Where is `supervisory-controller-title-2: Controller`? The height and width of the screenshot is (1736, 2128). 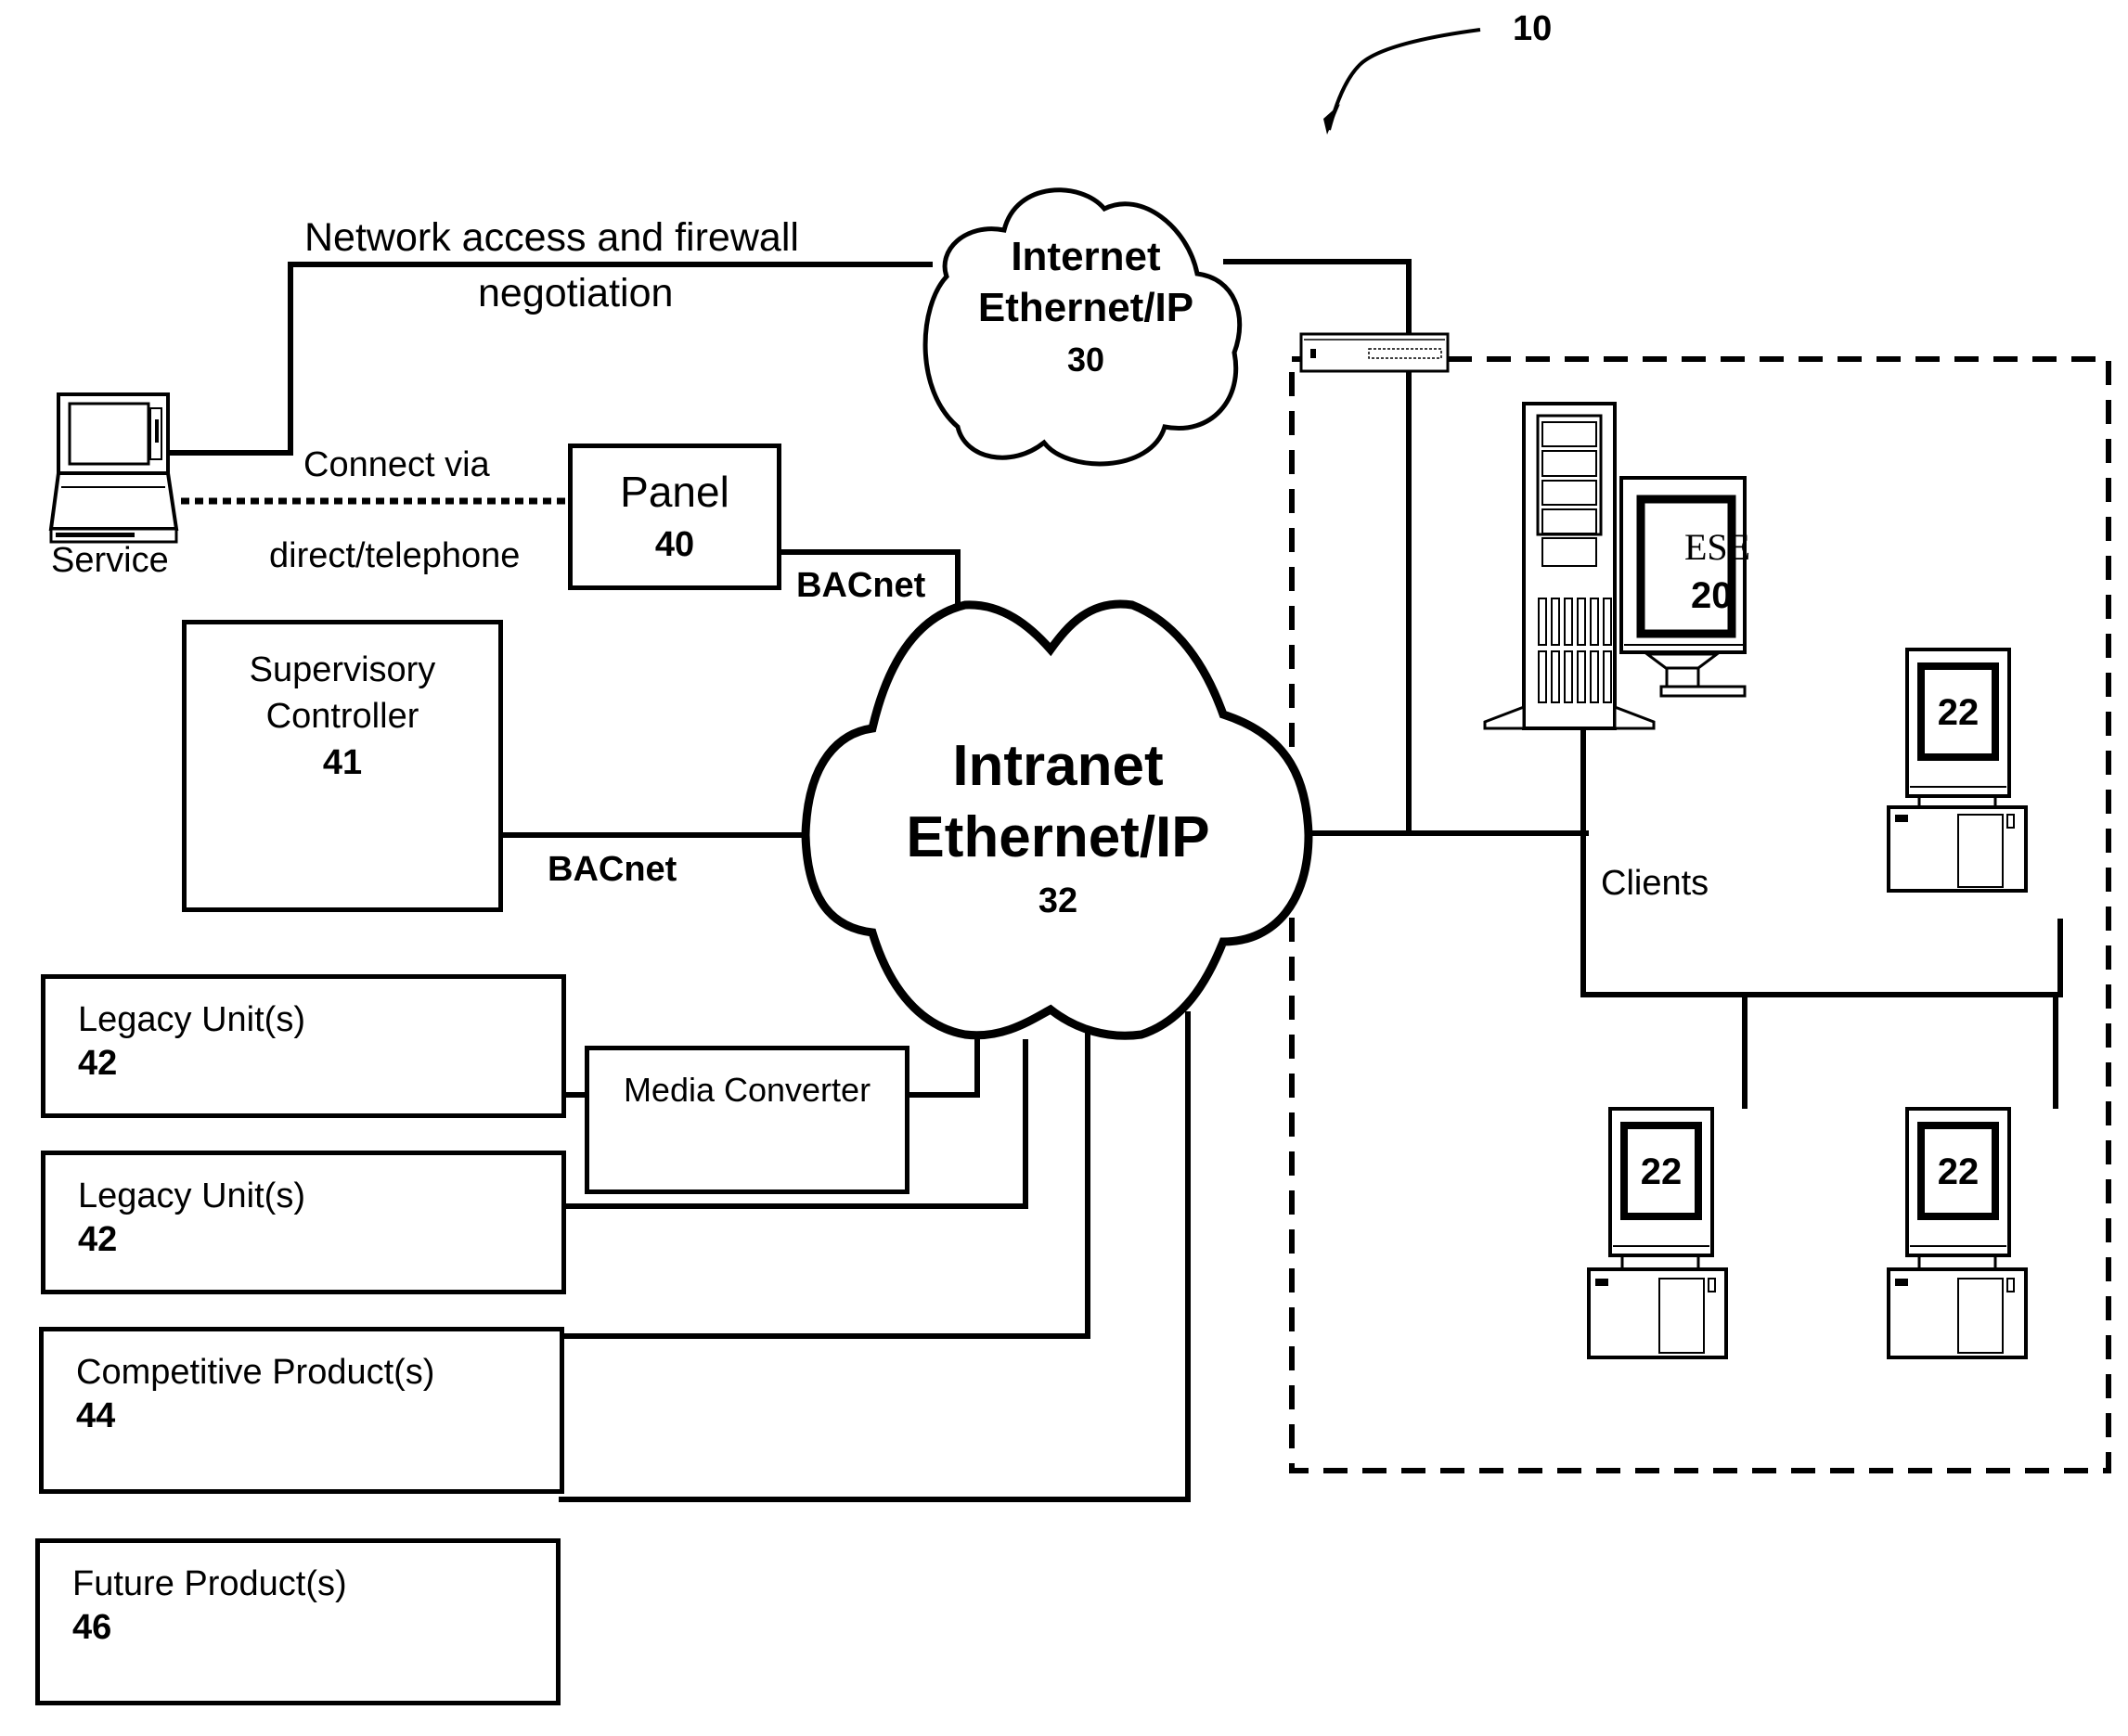 supervisory-controller-title-2: Controller is located at coordinates (342, 716).